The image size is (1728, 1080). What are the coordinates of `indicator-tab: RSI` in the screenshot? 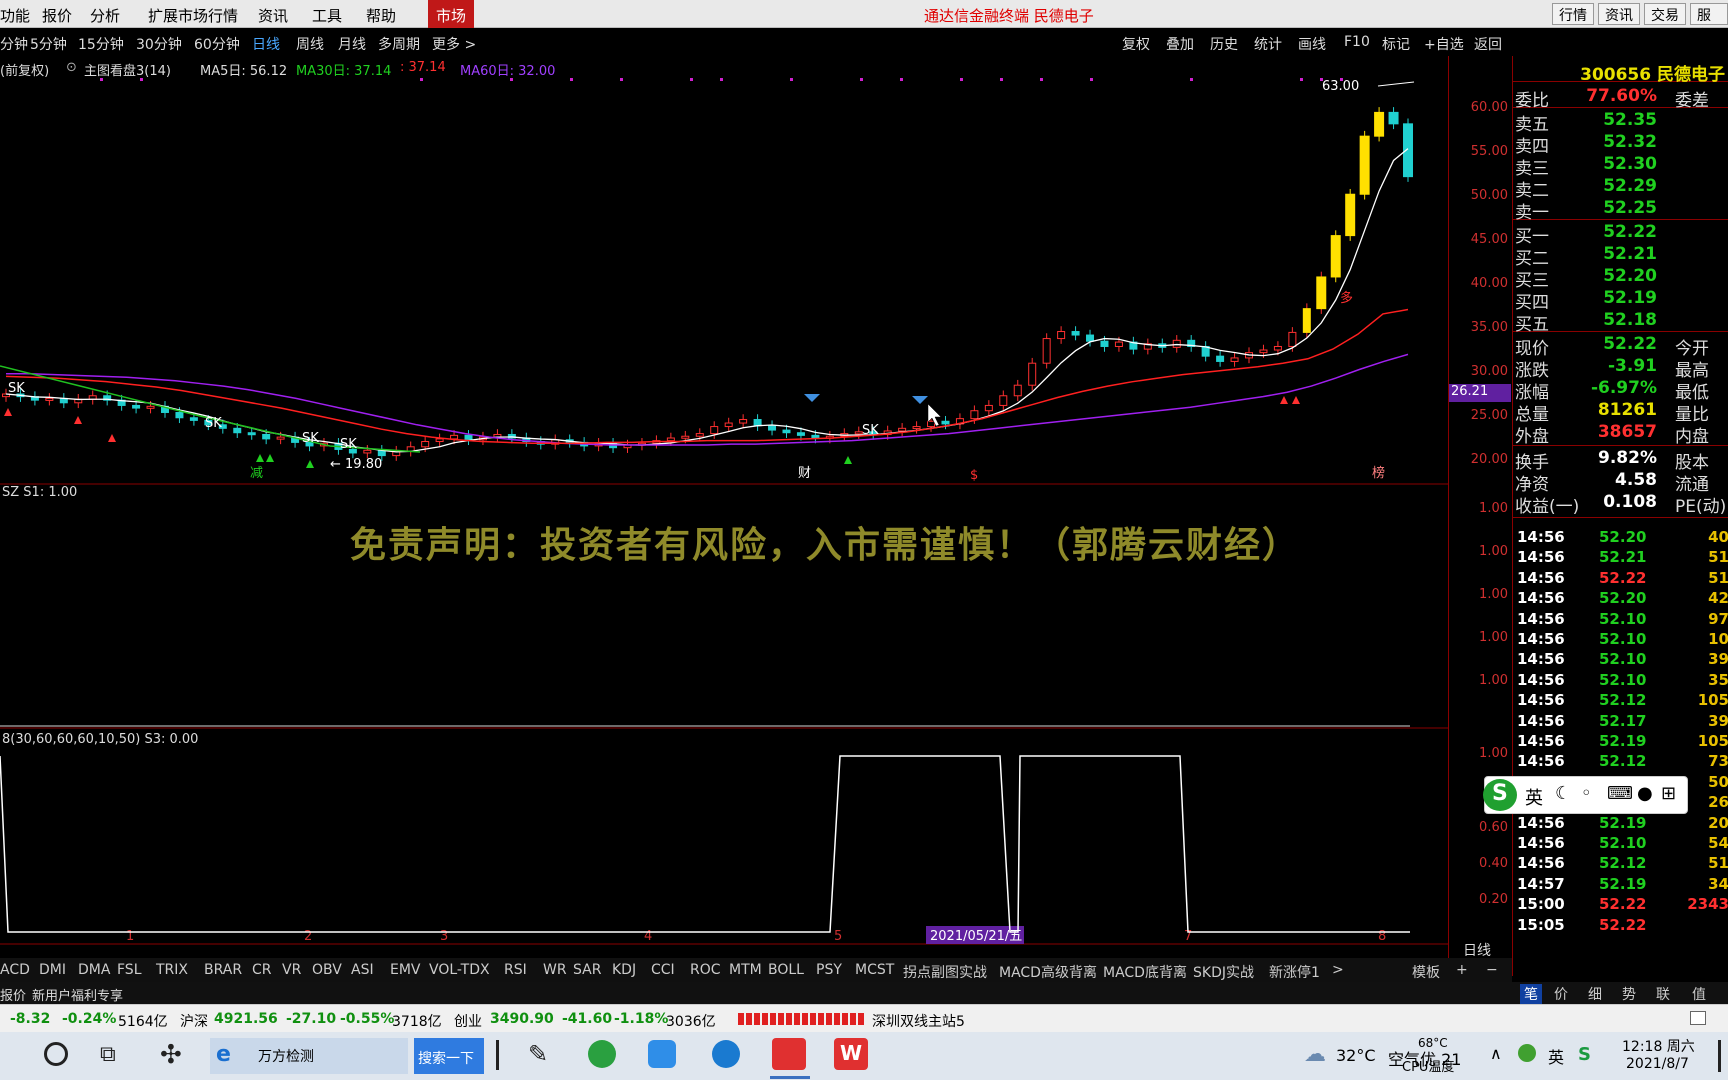 It's located at (515, 970).